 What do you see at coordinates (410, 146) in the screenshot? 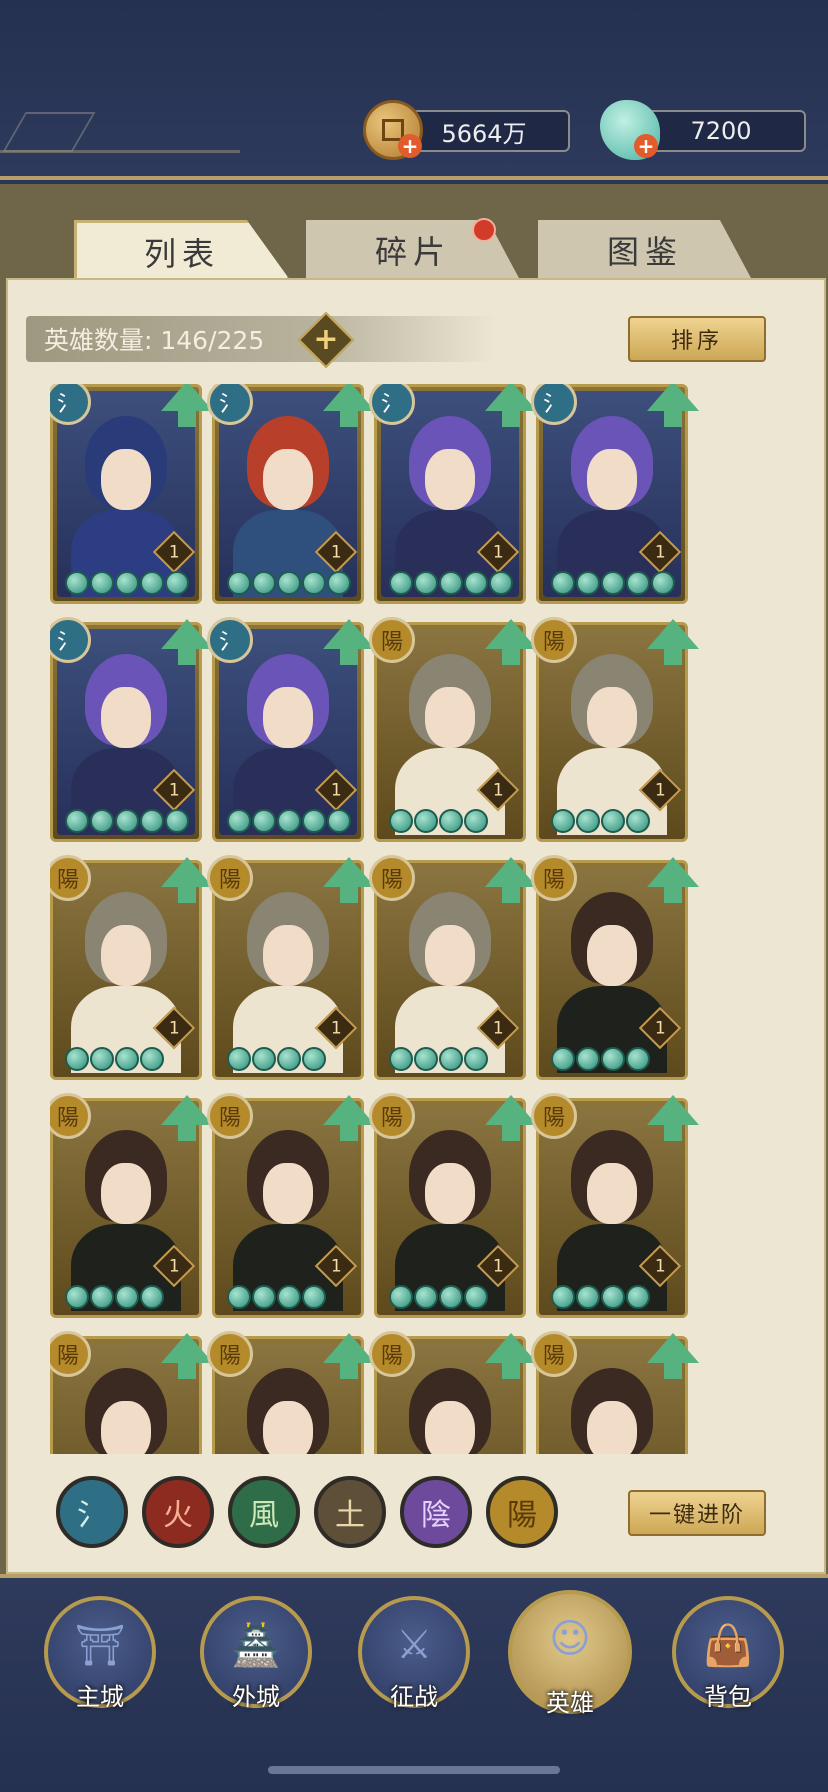
I see `add-coins-button: +` at bounding box center [410, 146].